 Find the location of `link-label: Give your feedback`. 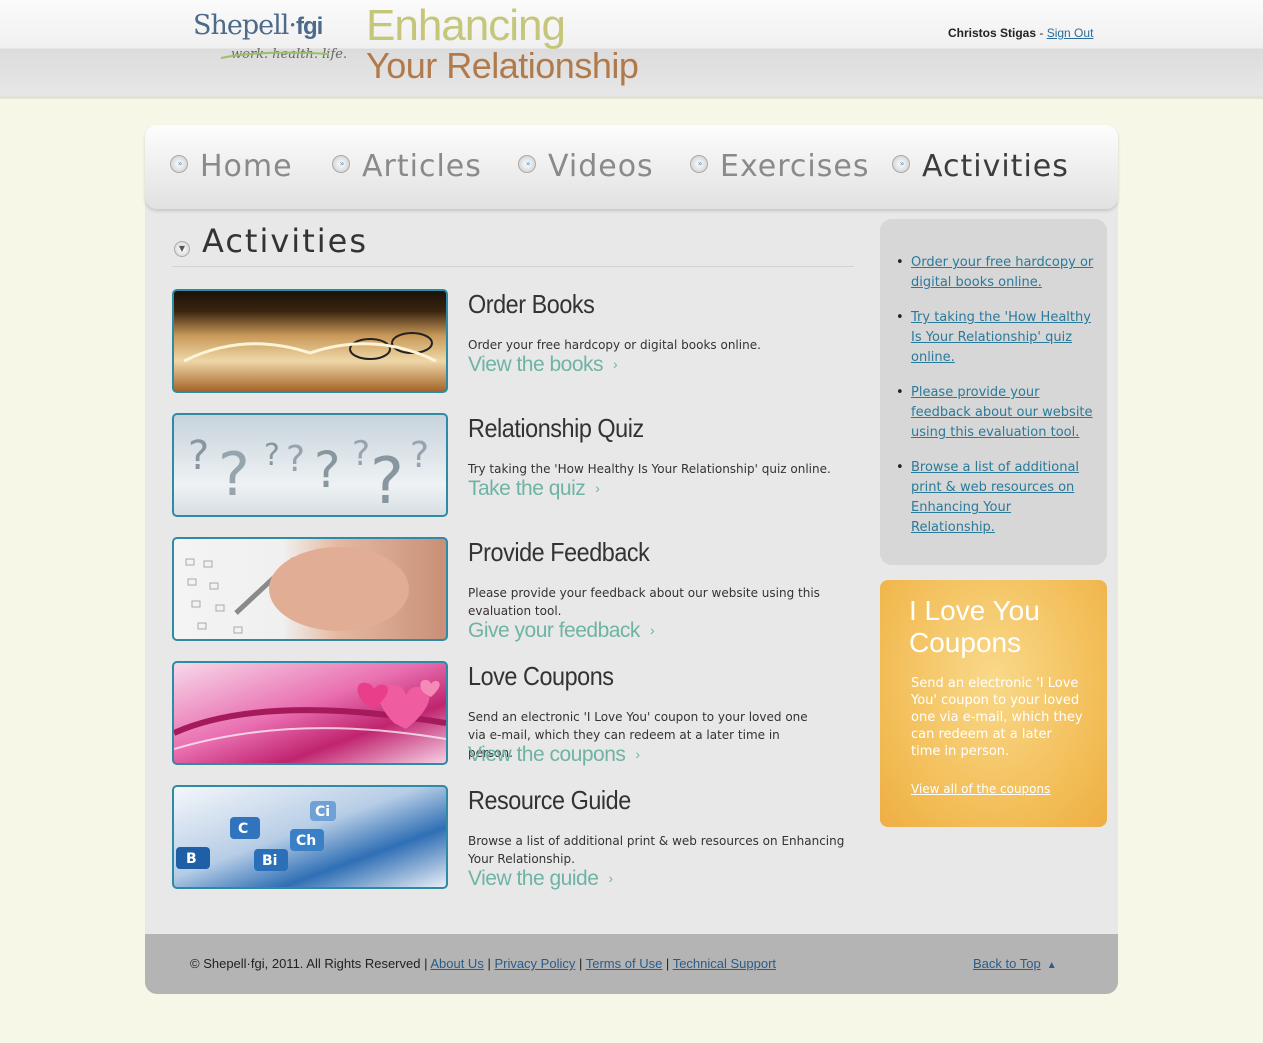

link-label: Give your feedback is located at coordinates (554, 630).